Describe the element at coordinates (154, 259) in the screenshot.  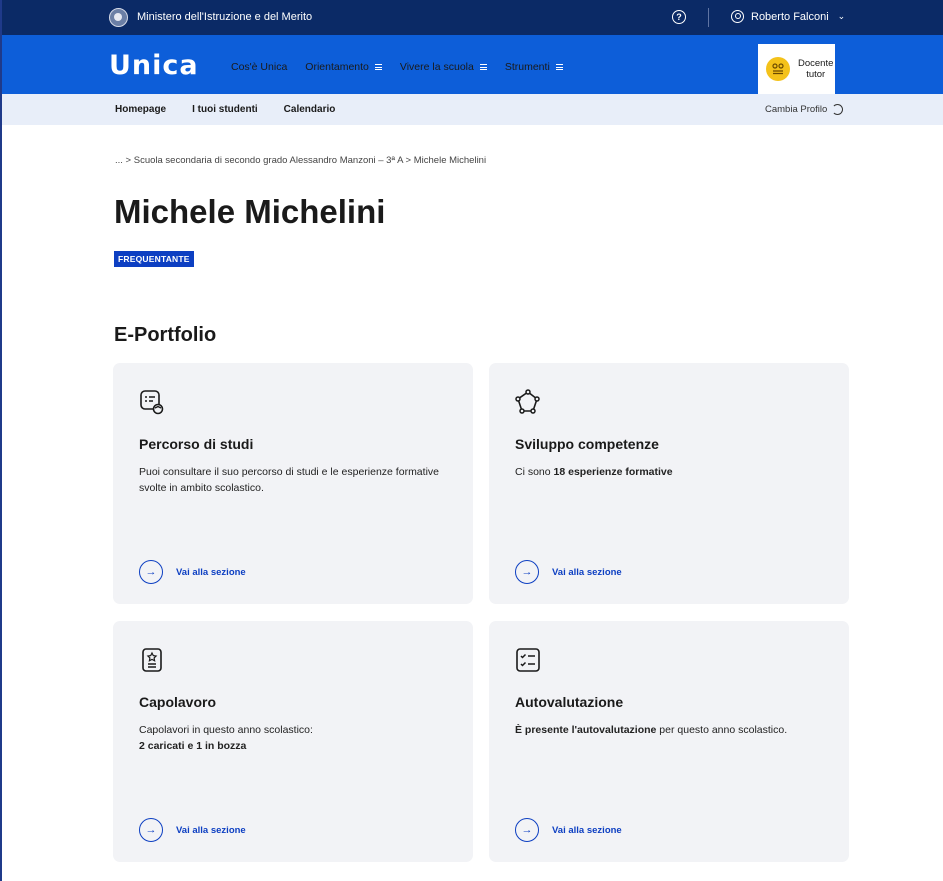
I see `status-badge: FREQUENTANTE` at that location.